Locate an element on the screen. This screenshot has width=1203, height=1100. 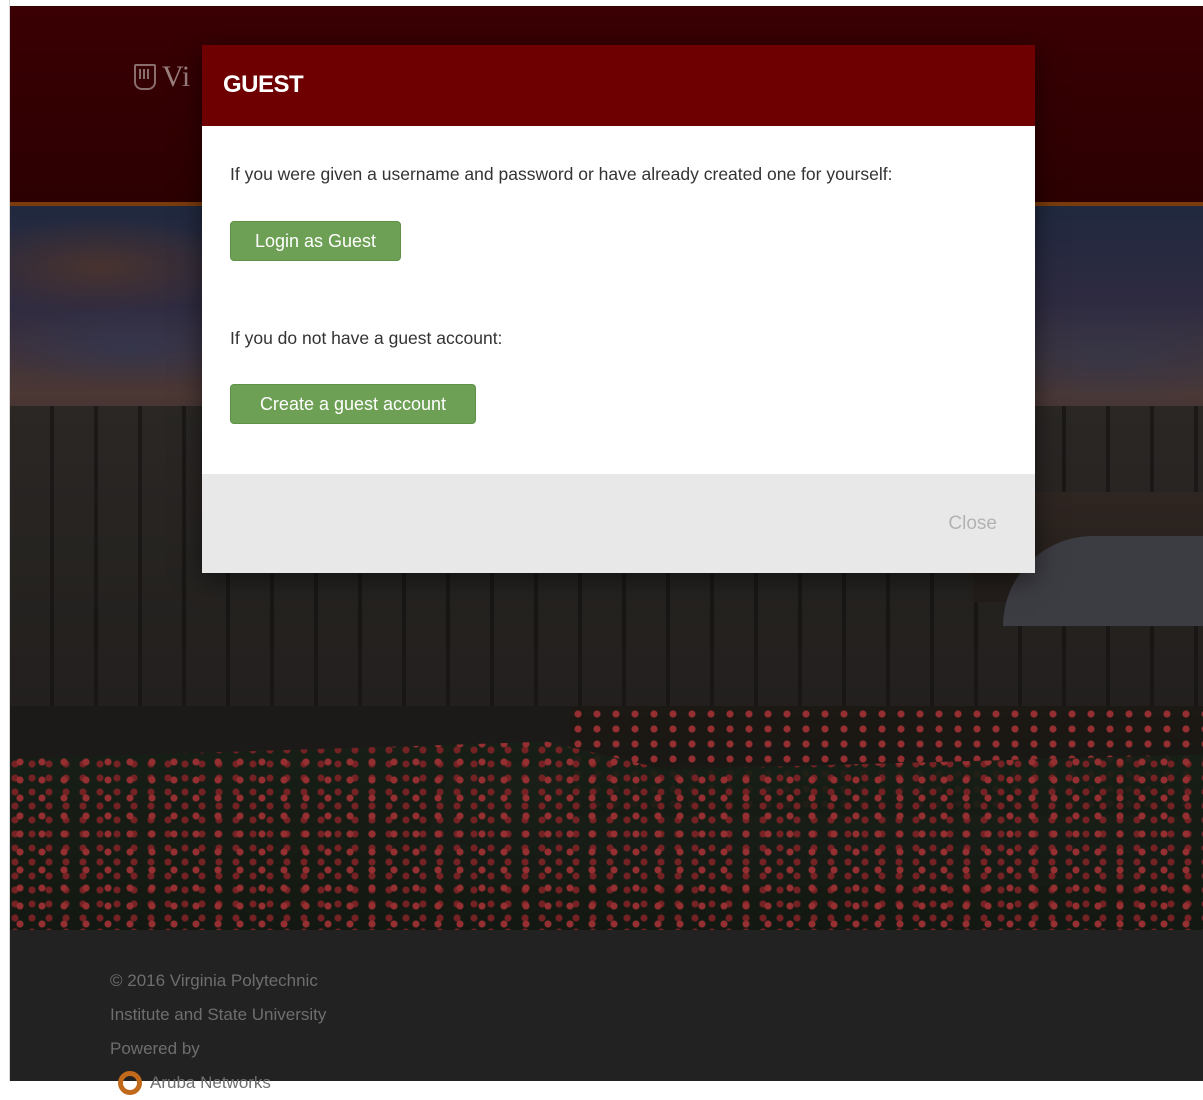
powered-by-label: Powered by is located at coordinates (155, 1048).